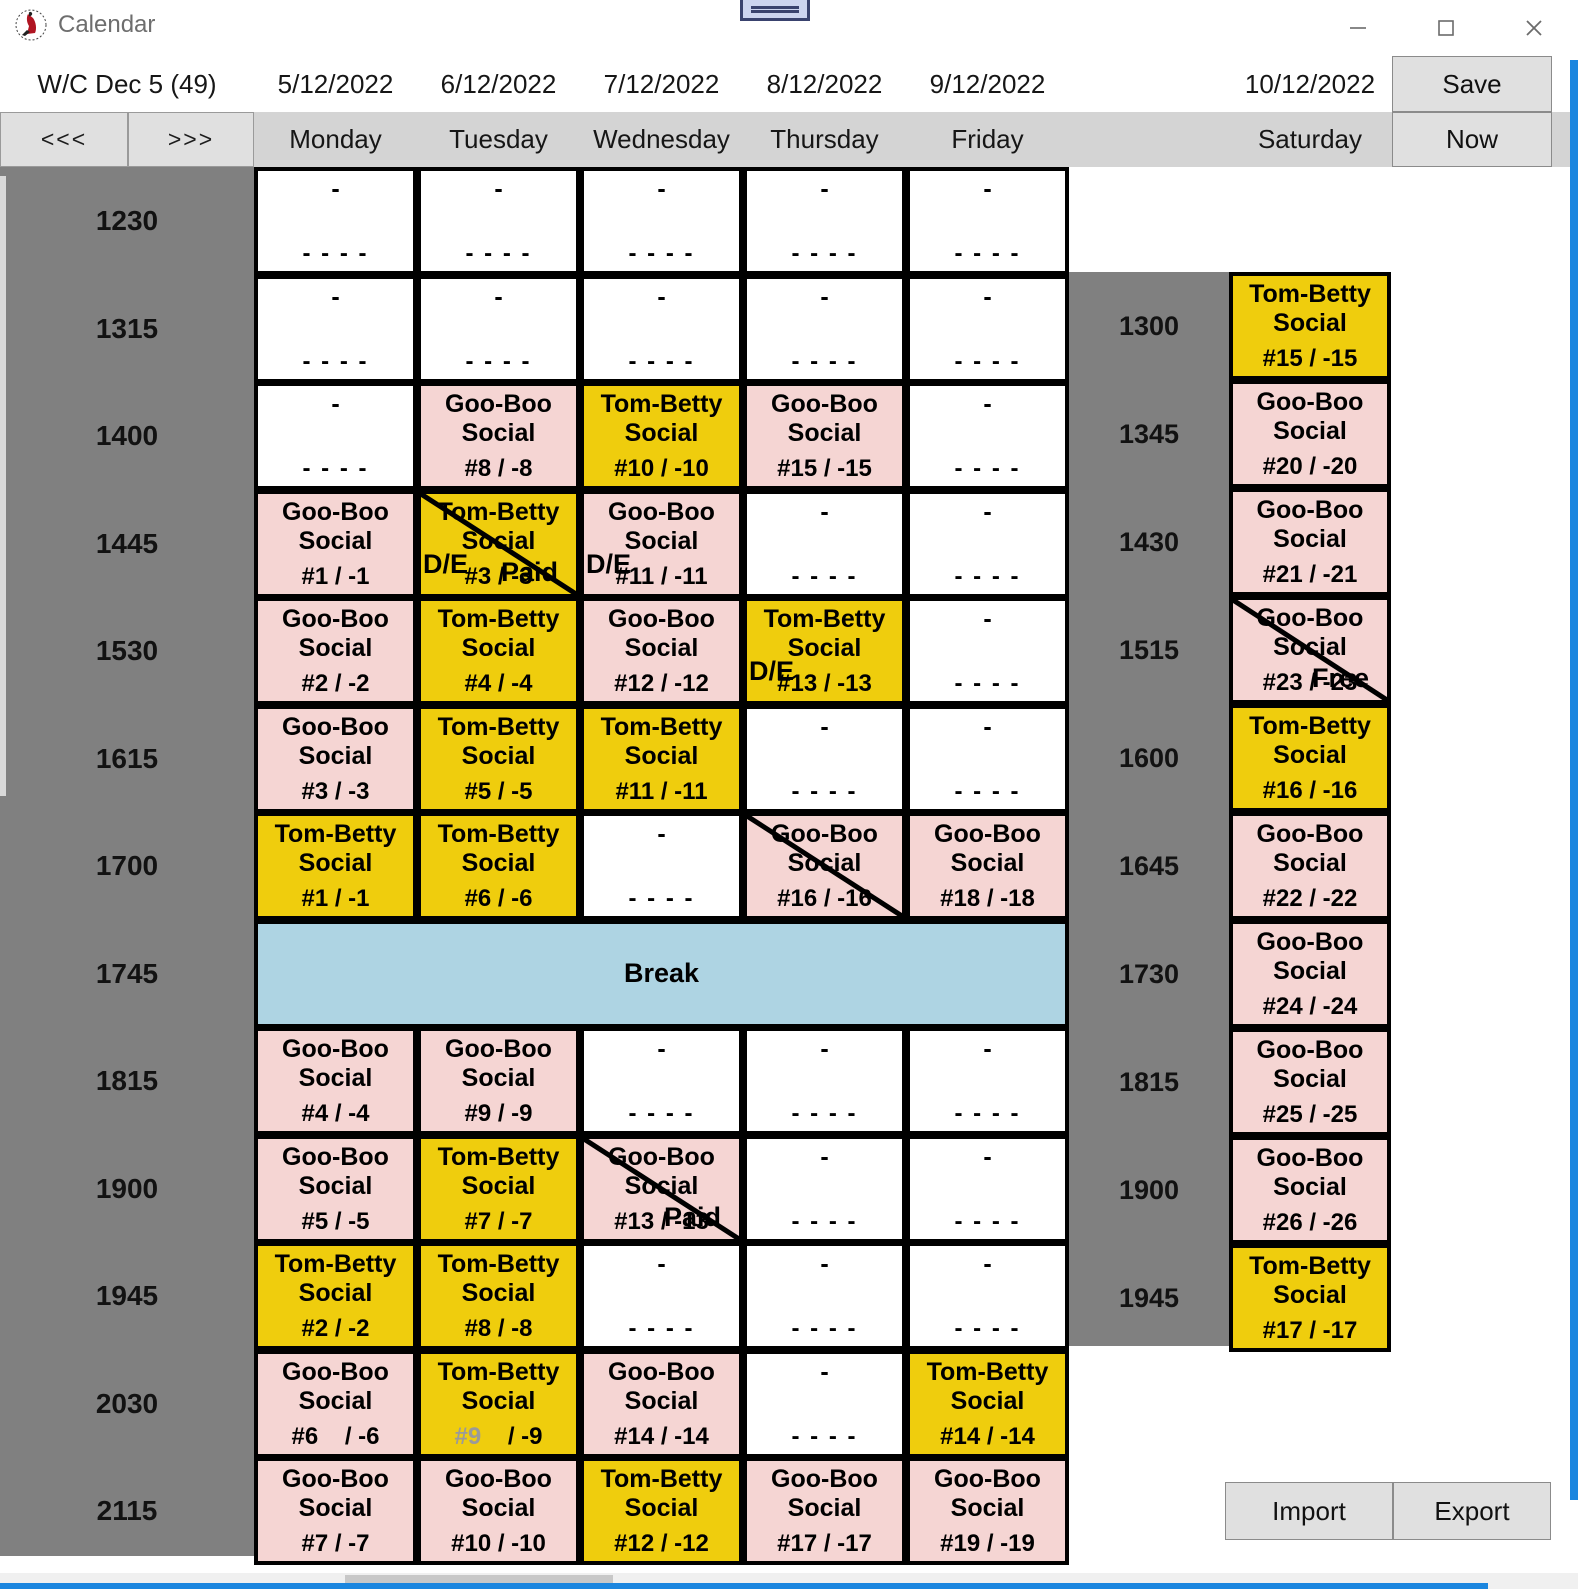  What do you see at coordinates (498, 1296) in the screenshot?
I see `cell-tuesday-1945: Tom-Betty Social #8 / -8` at bounding box center [498, 1296].